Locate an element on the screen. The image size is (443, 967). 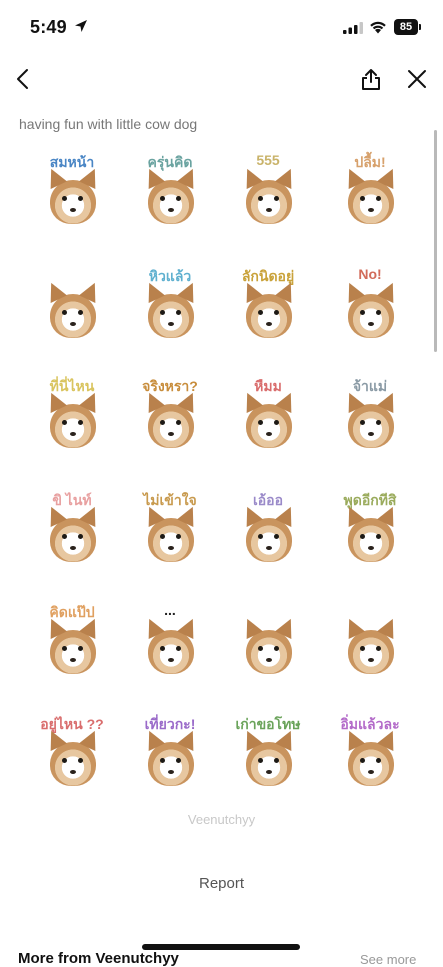
status-time: 5:49 is located at coordinates (48, 27).